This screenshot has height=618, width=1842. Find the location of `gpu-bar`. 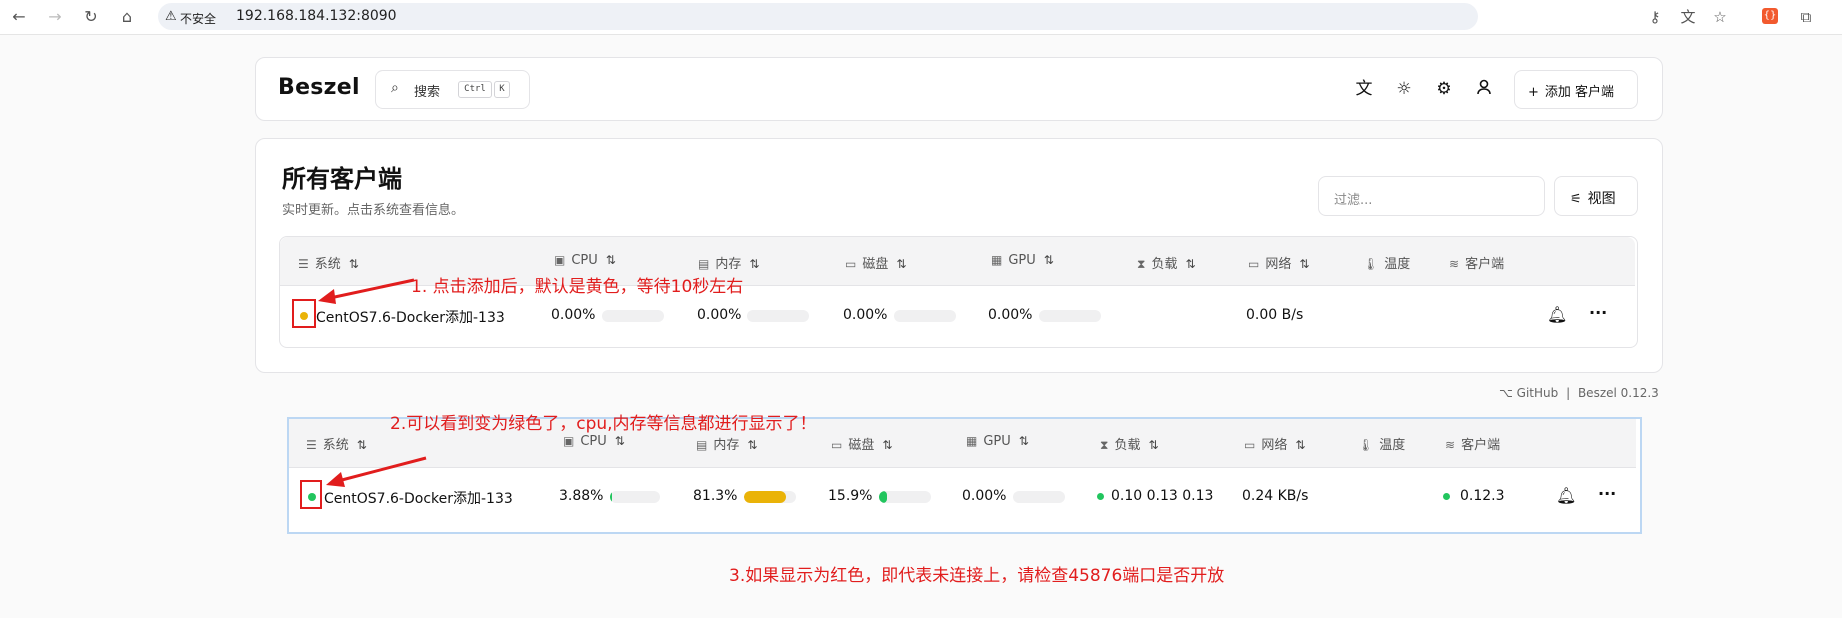

gpu-bar is located at coordinates (1070, 316).